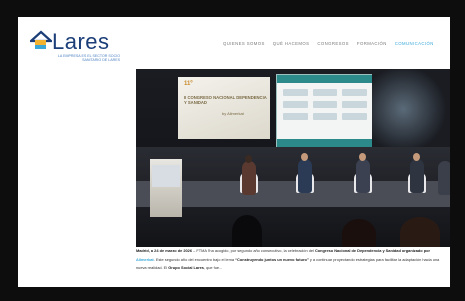  I want to click on sponsor-logos, so click(325, 104).